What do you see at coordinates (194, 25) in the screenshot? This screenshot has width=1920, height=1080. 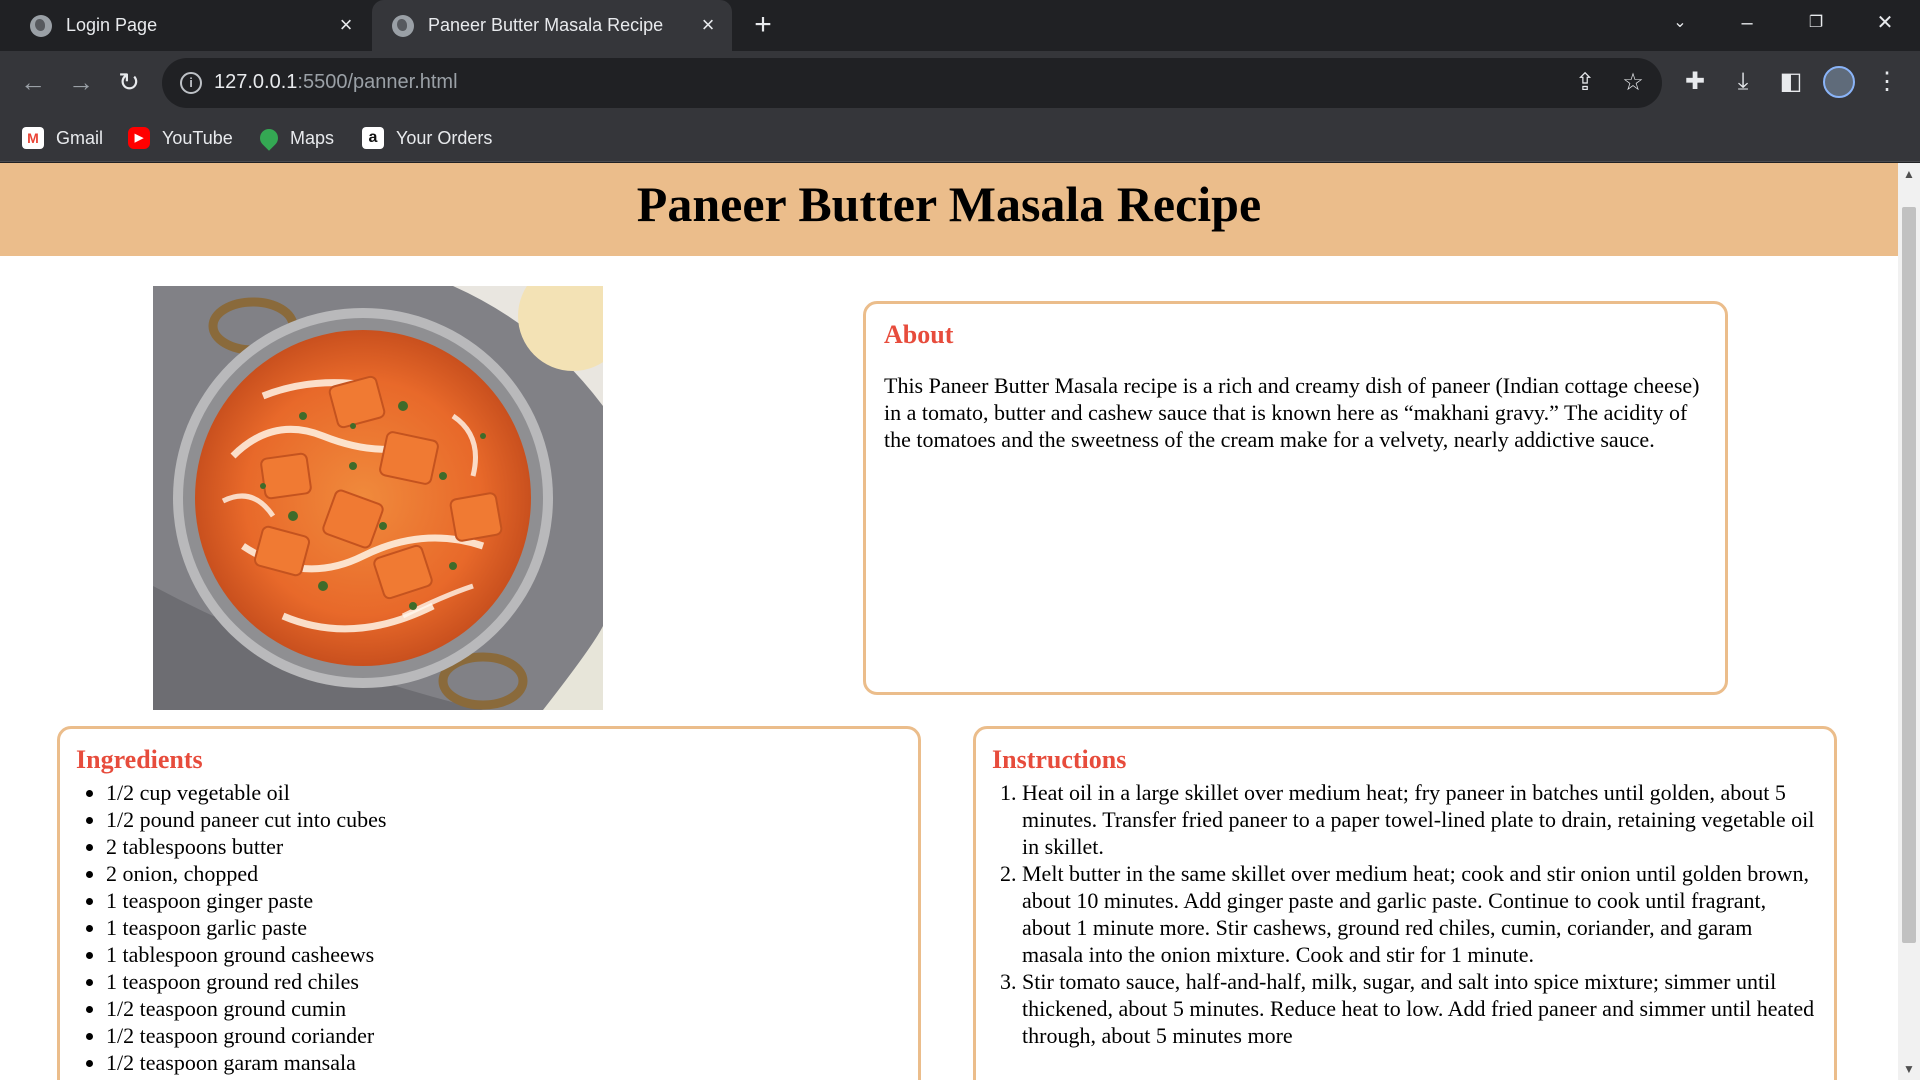 I see `tab-login-page: Login Page ×` at bounding box center [194, 25].